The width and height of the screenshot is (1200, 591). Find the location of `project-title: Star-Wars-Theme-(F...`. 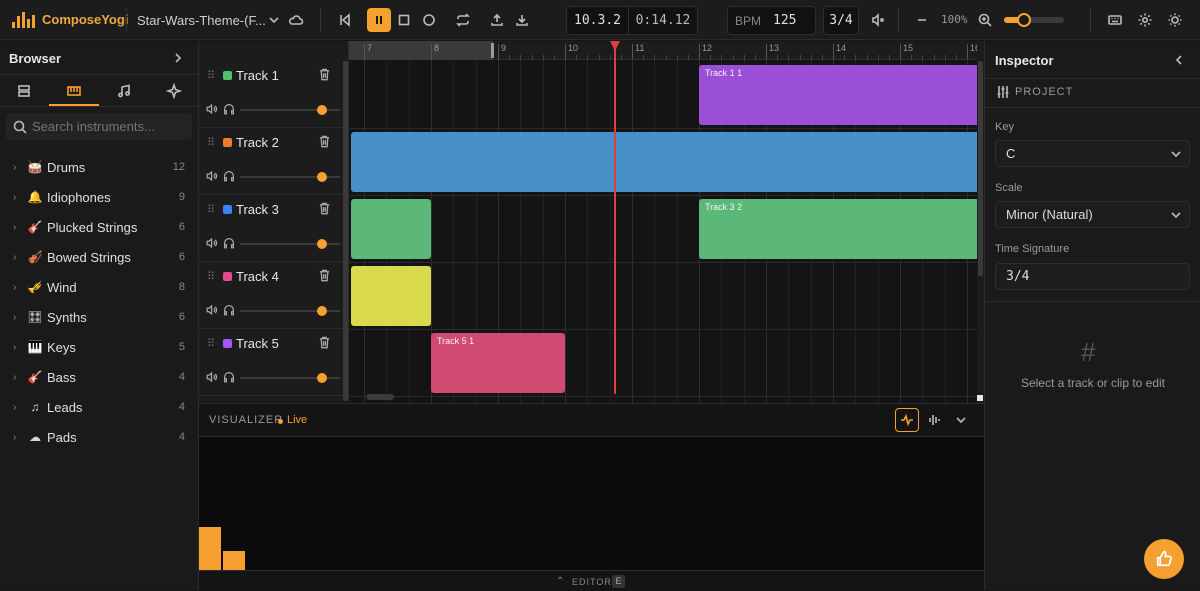

project-title: Star-Wars-Theme-(F... is located at coordinates (201, 20).